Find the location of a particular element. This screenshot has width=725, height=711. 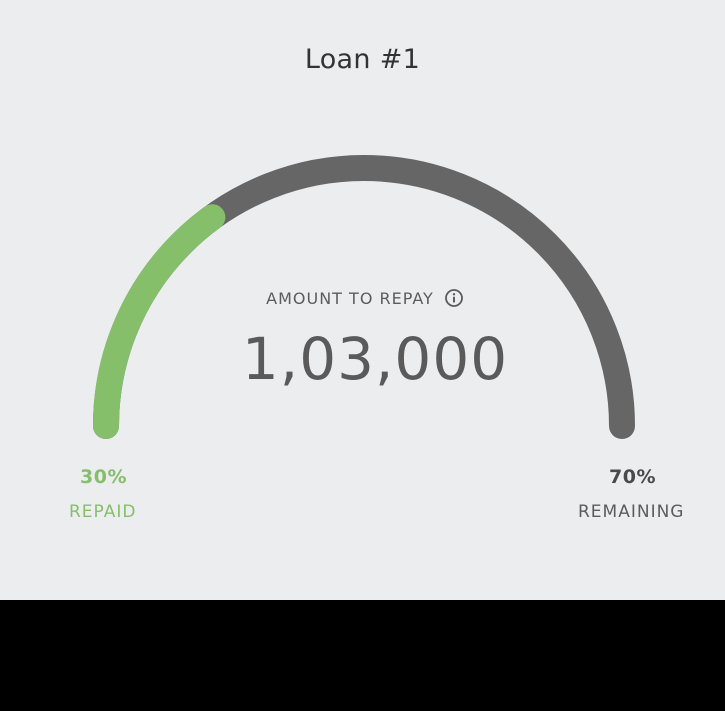

remaining-label: REMAINING is located at coordinates (631, 512).